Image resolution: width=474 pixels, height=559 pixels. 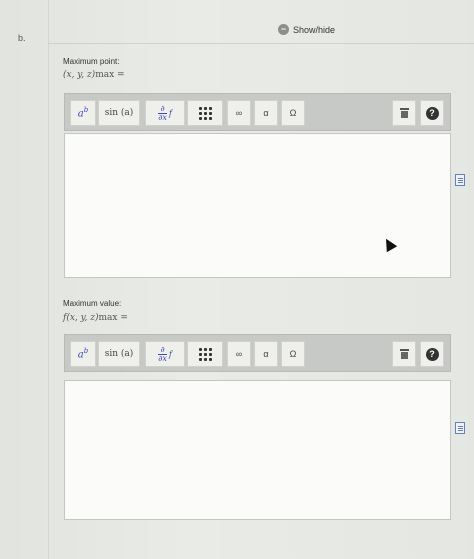 I want to click on expr-vars: (x, y, z), so click(x=79, y=75).